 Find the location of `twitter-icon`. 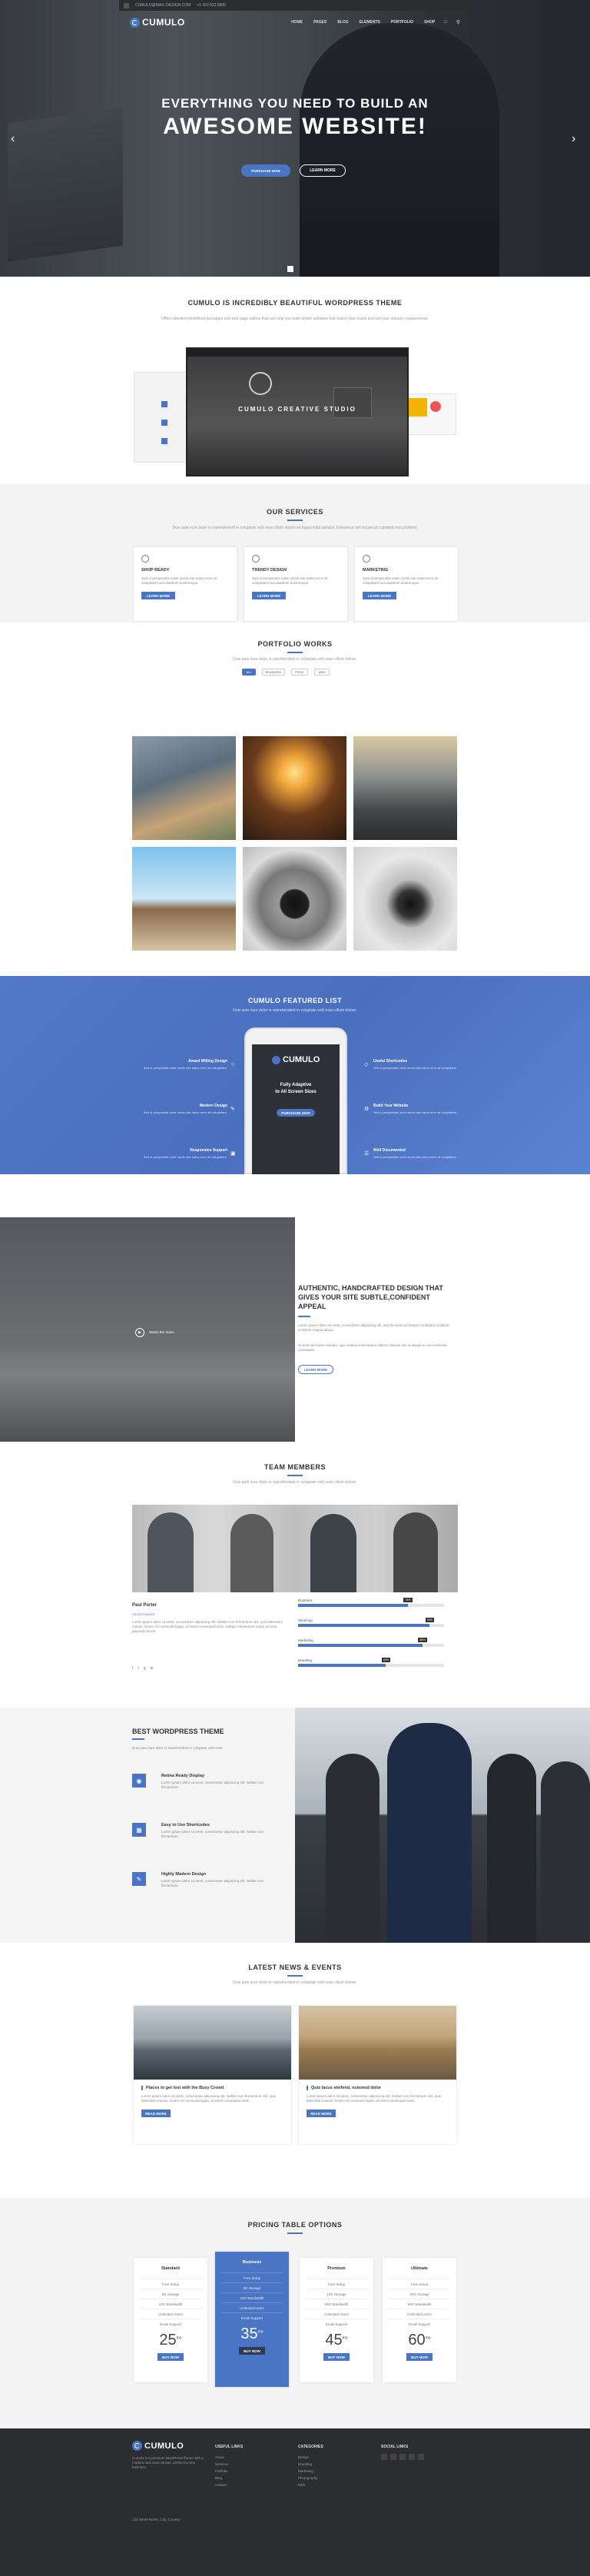

twitter-icon is located at coordinates (393, 2457).